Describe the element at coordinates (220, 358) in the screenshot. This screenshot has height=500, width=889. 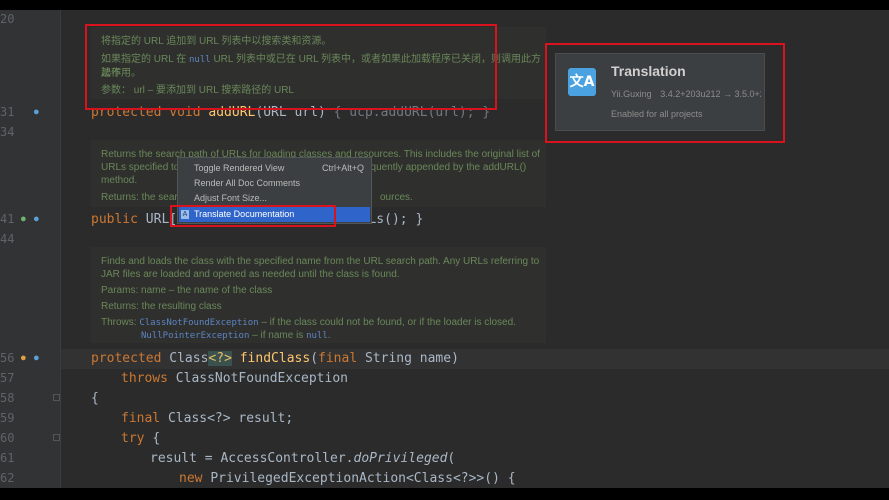
I see `code-generic: <?>` at that location.